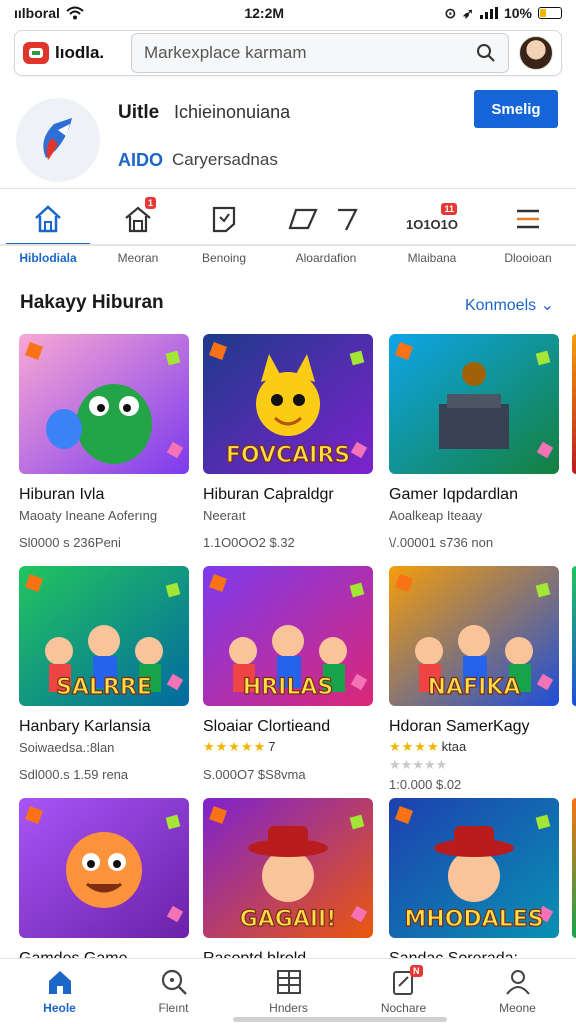 The height and width of the screenshot is (1024, 576). I want to click on tab-store: 1 Meoran, so click(138, 230).